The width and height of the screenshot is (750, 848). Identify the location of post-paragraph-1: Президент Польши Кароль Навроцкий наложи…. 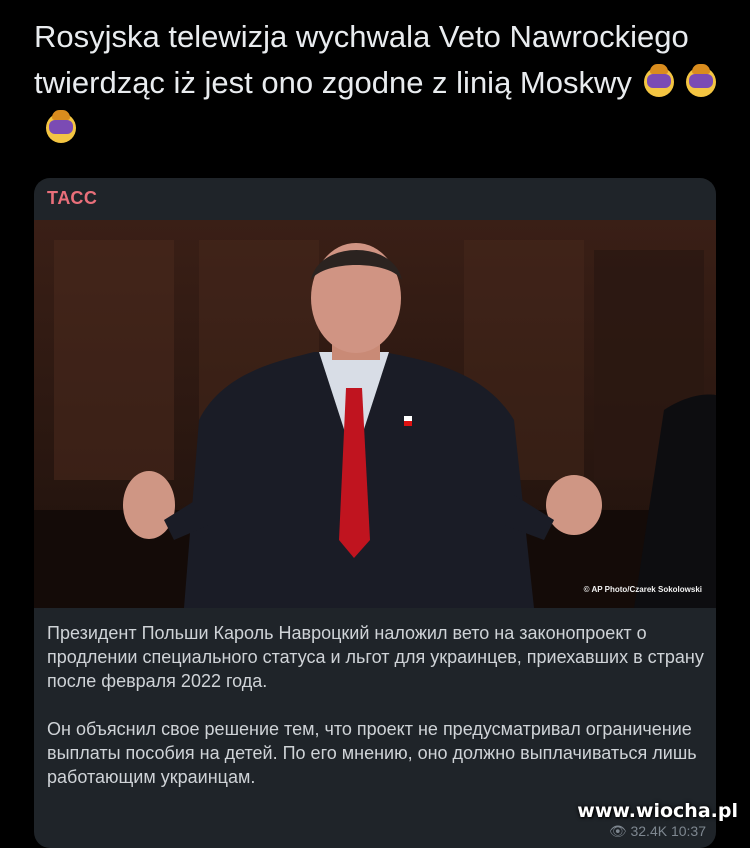
(375, 657).